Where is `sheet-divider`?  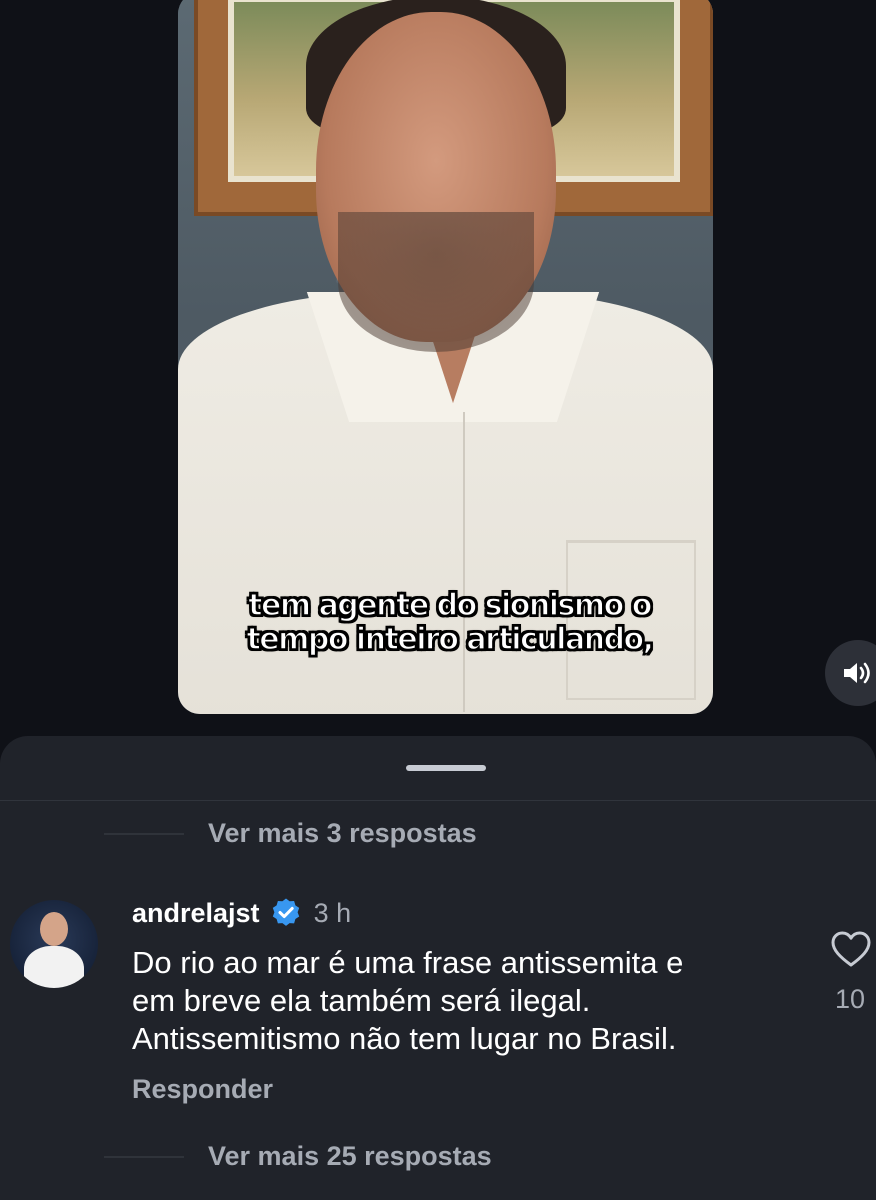
sheet-divider is located at coordinates (438, 800).